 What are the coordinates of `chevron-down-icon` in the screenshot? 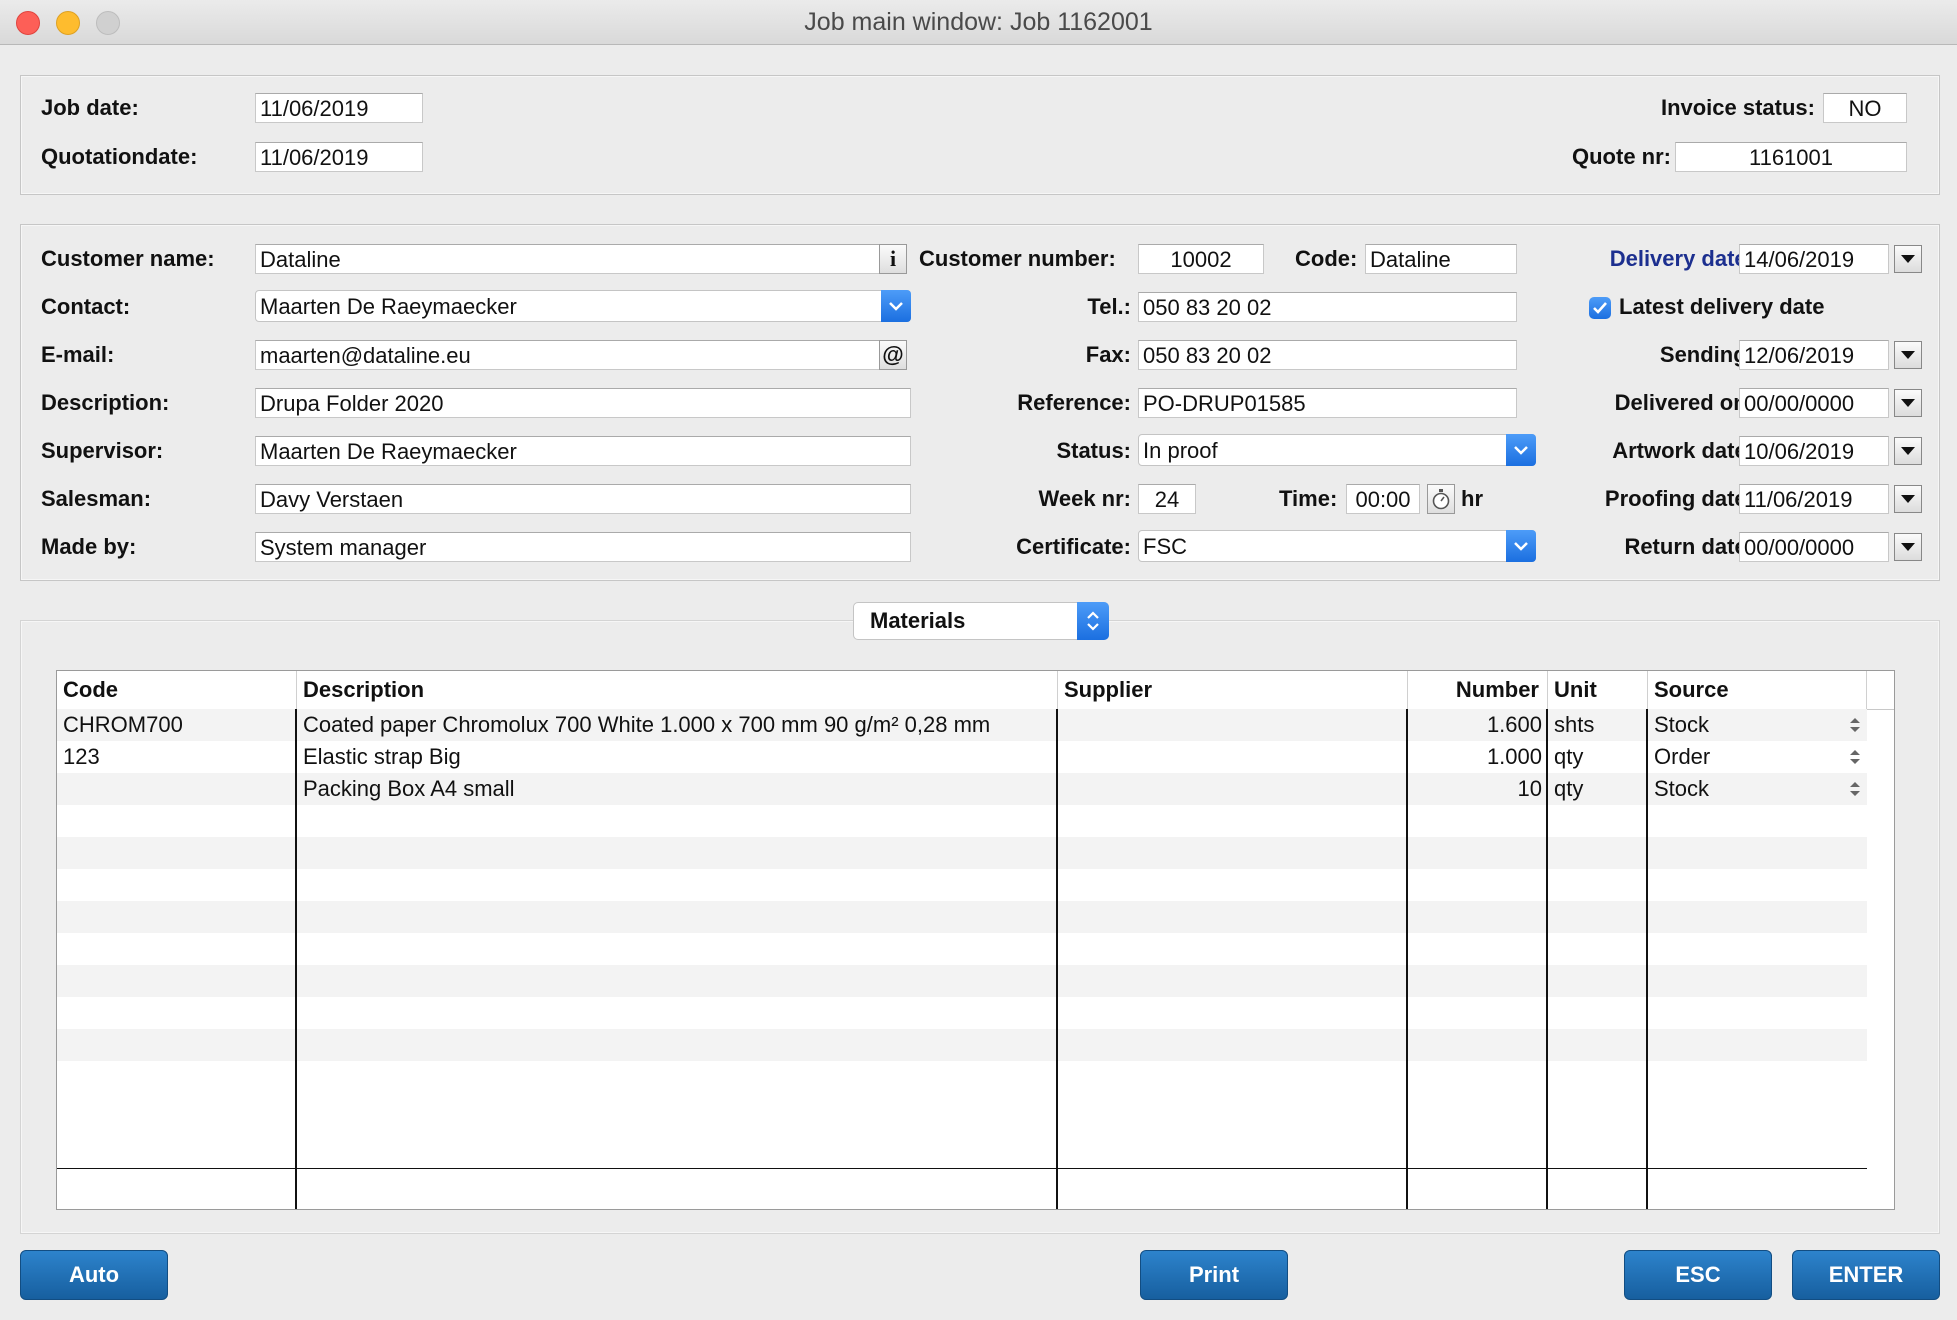 It's located at (1521, 450).